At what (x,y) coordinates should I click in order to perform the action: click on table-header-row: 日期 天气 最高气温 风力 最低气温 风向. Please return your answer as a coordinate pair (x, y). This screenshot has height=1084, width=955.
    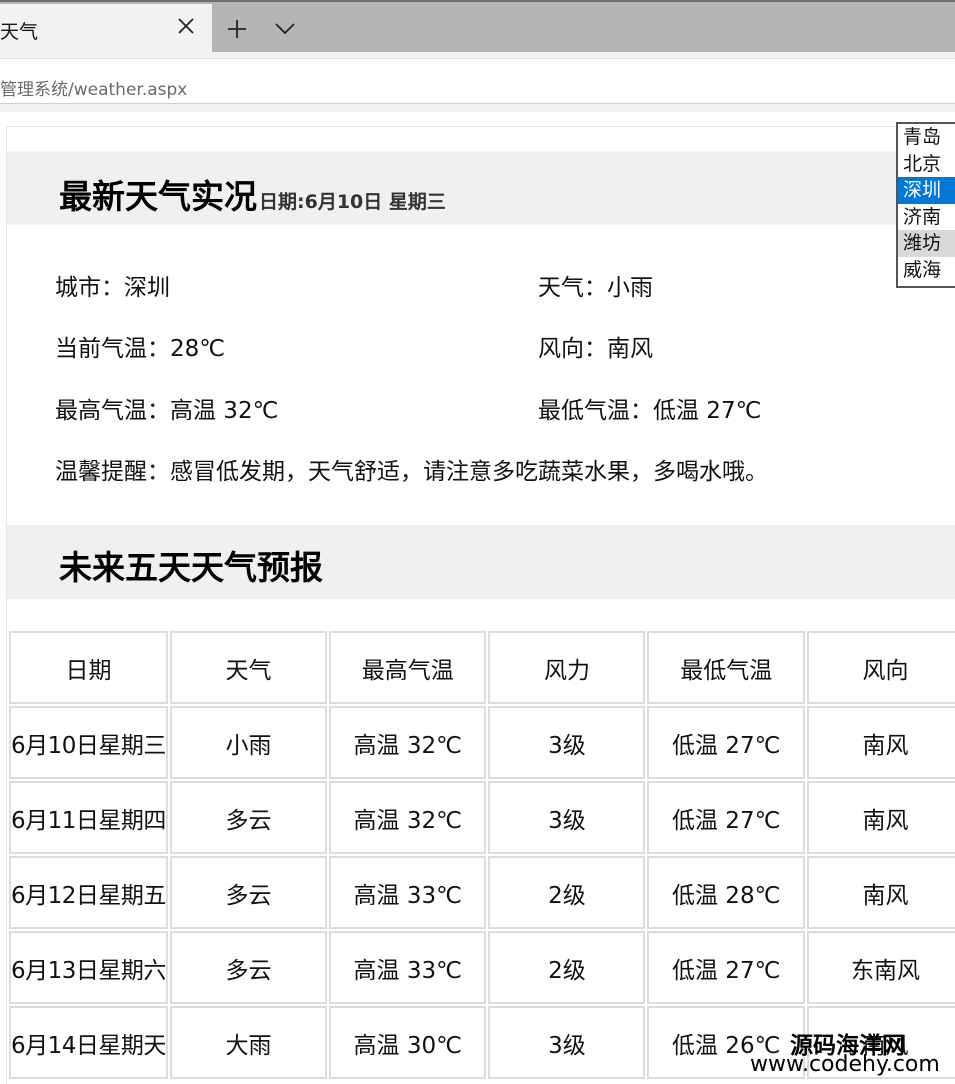
    Looking at the image, I should click on (482, 667).